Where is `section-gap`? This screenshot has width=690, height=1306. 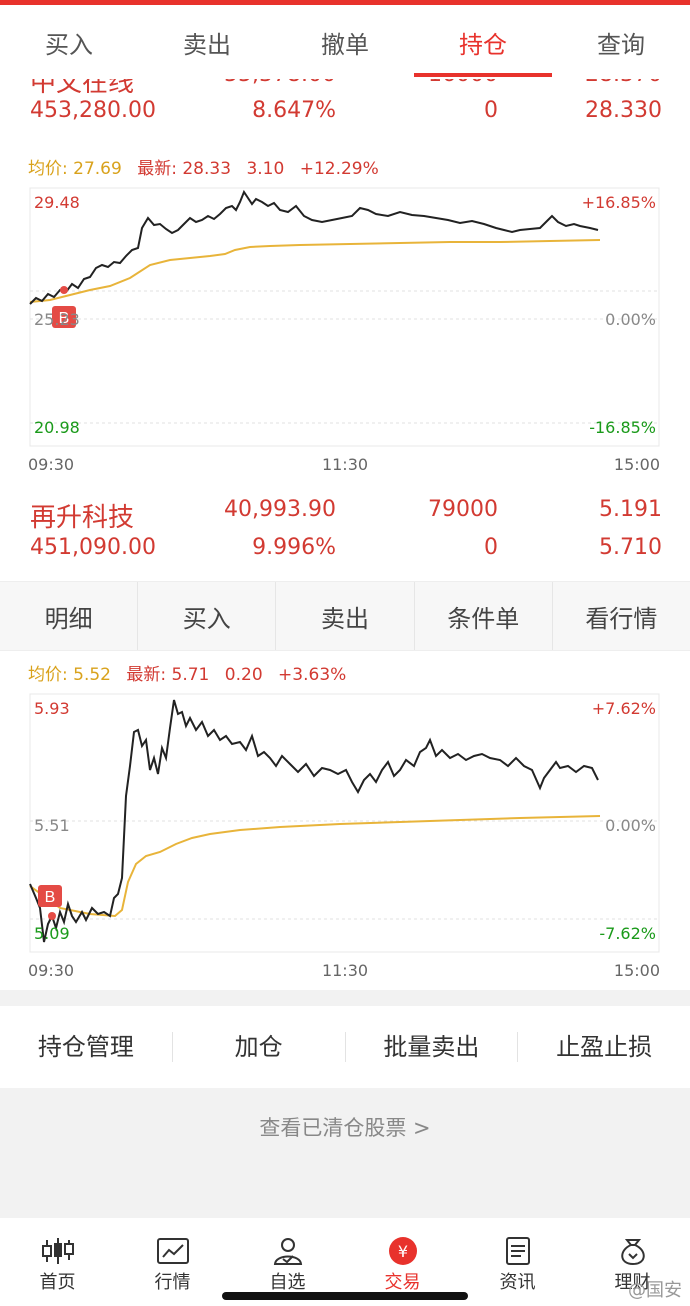
section-gap is located at coordinates (345, 998).